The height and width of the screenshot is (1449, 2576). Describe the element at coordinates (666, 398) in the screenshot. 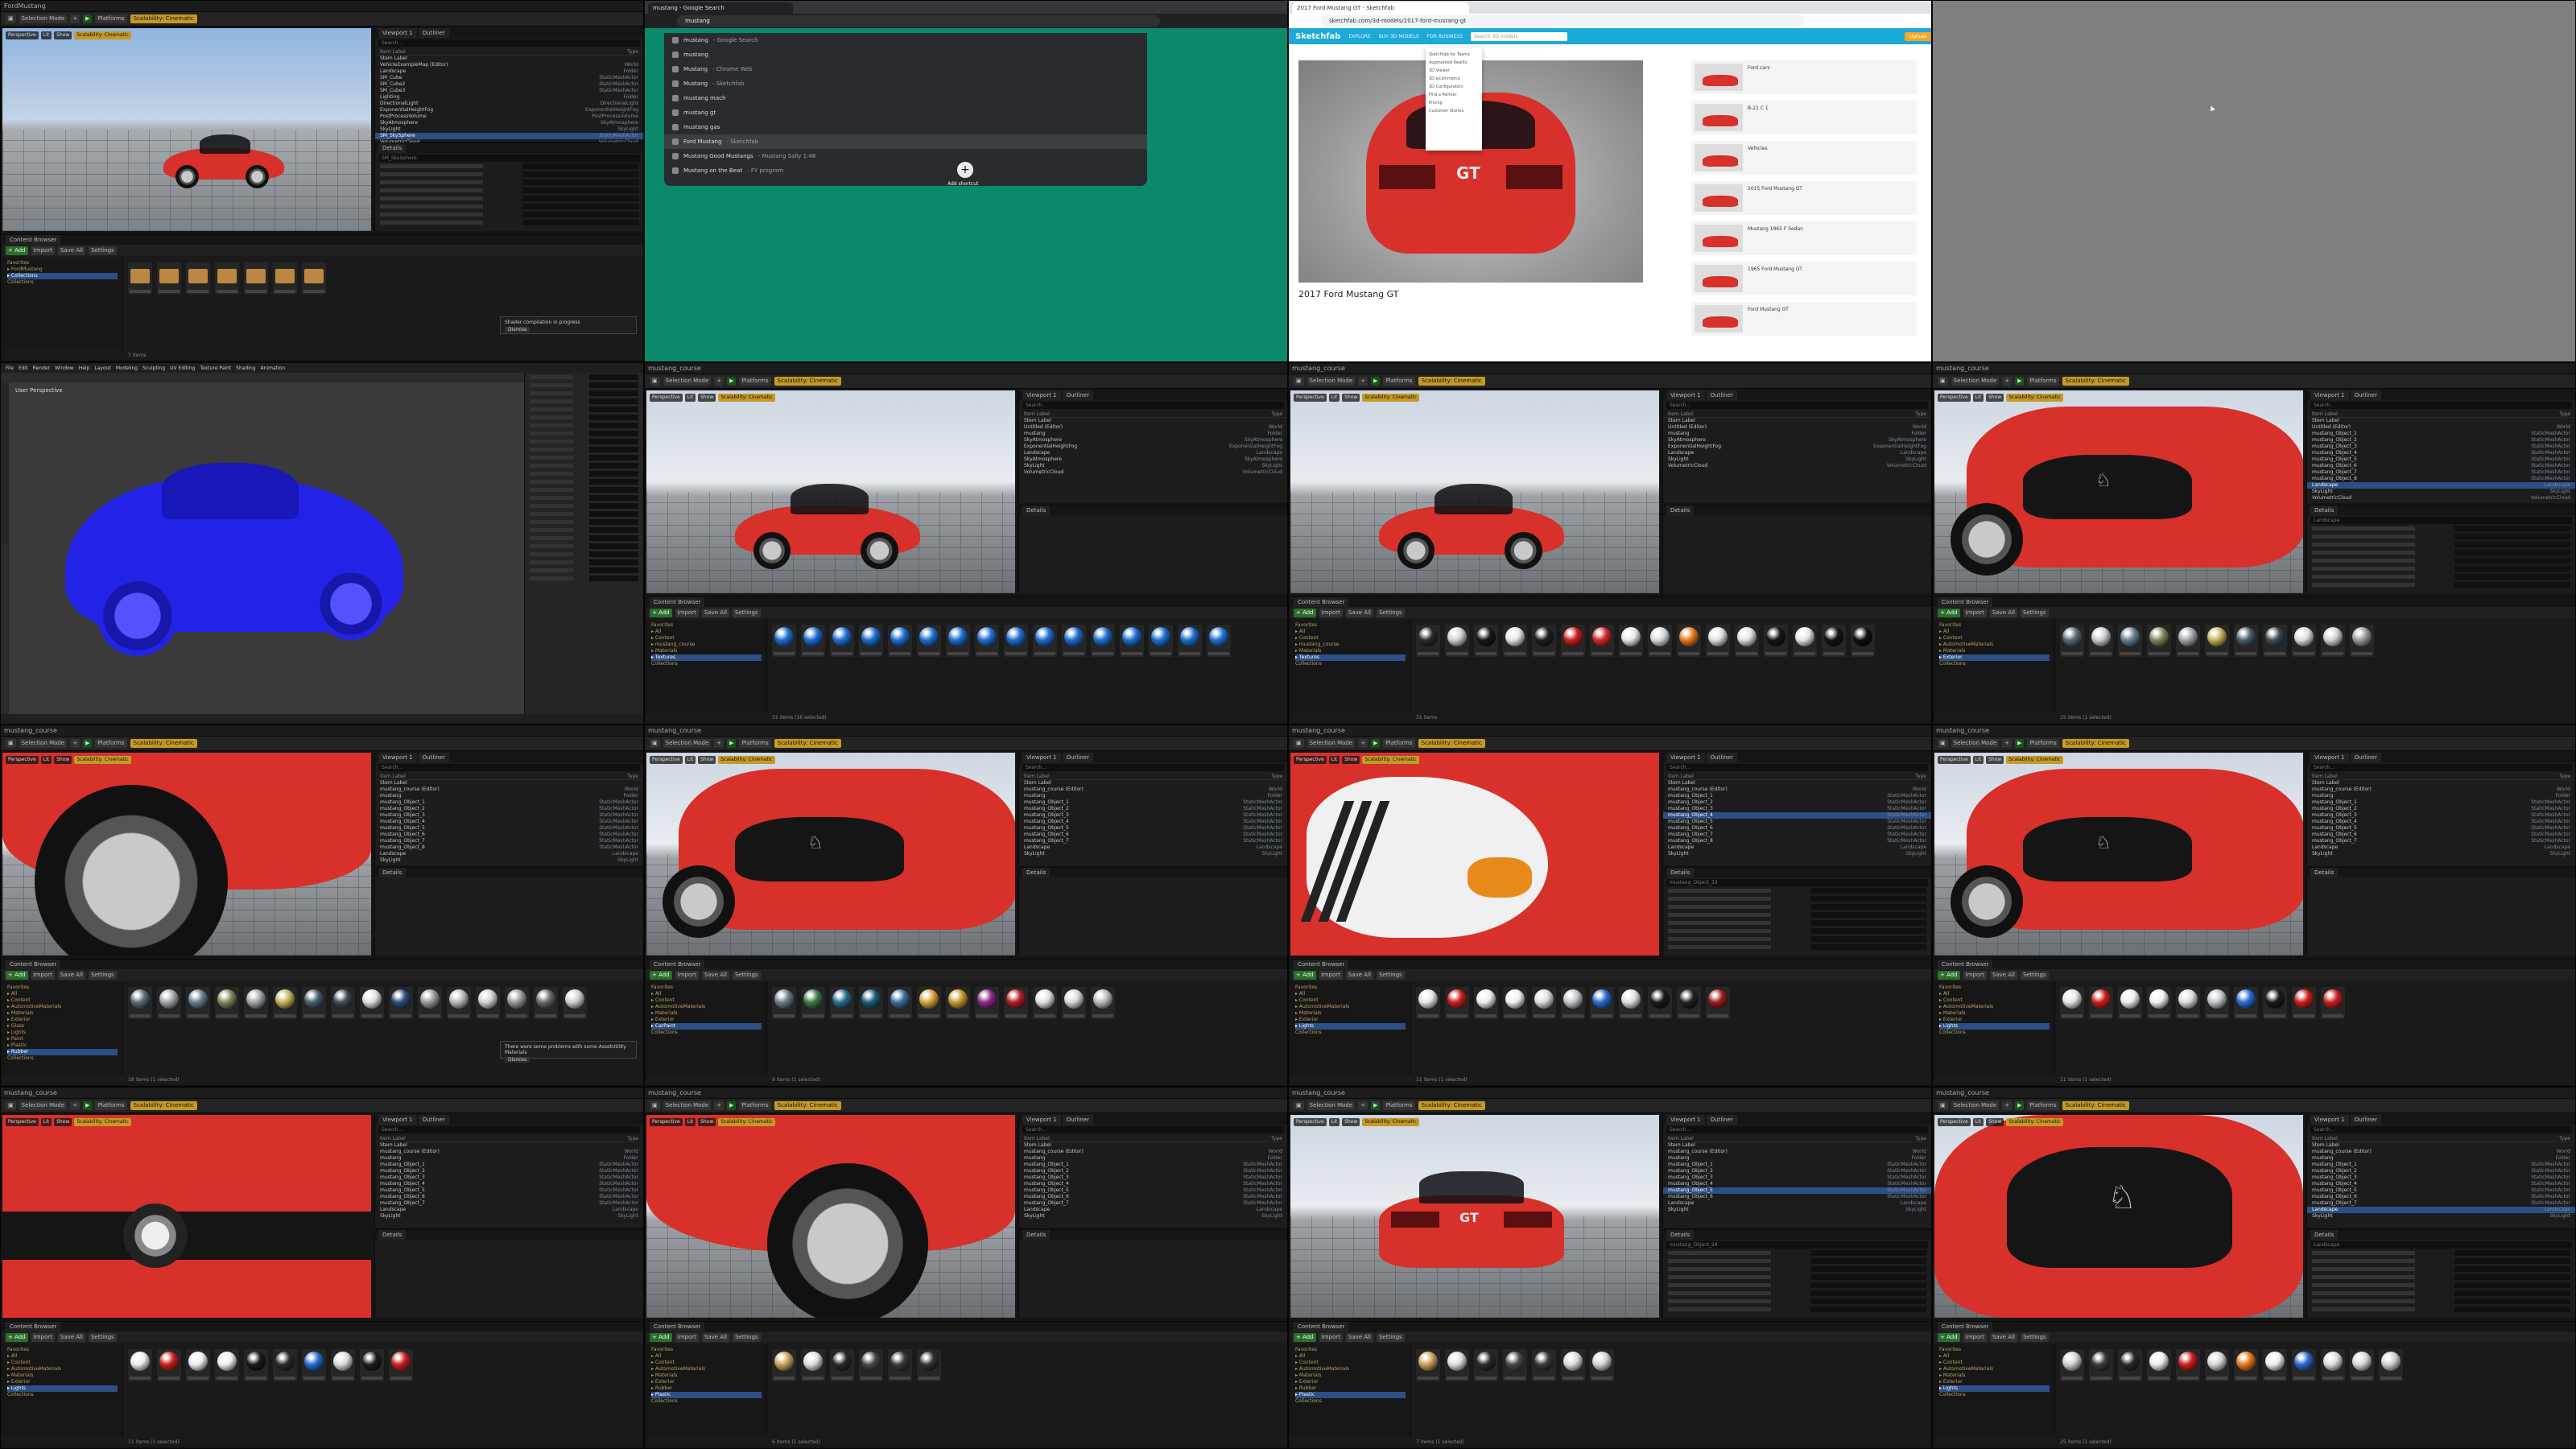

I see `perspective-button: Perspective` at that location.